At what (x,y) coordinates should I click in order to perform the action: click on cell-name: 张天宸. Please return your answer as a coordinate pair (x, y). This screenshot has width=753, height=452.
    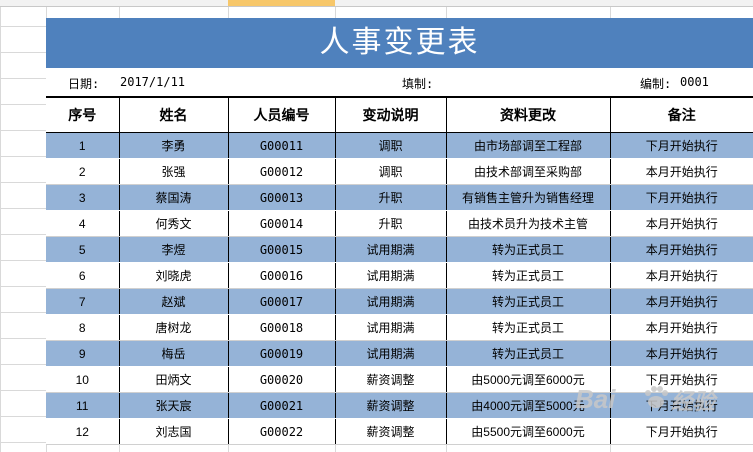
    Looking at the image, I should click on (173, 405).